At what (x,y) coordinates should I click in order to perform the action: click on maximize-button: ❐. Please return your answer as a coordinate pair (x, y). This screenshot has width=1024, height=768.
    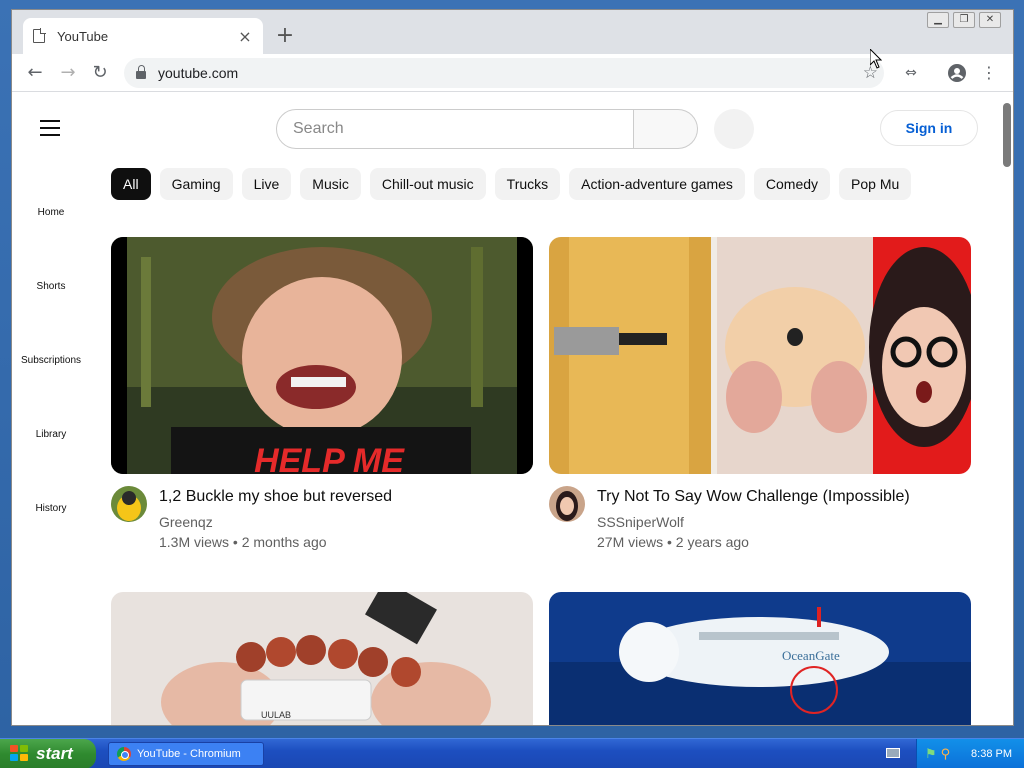
    Looking at the image, I should click on (964, 20).